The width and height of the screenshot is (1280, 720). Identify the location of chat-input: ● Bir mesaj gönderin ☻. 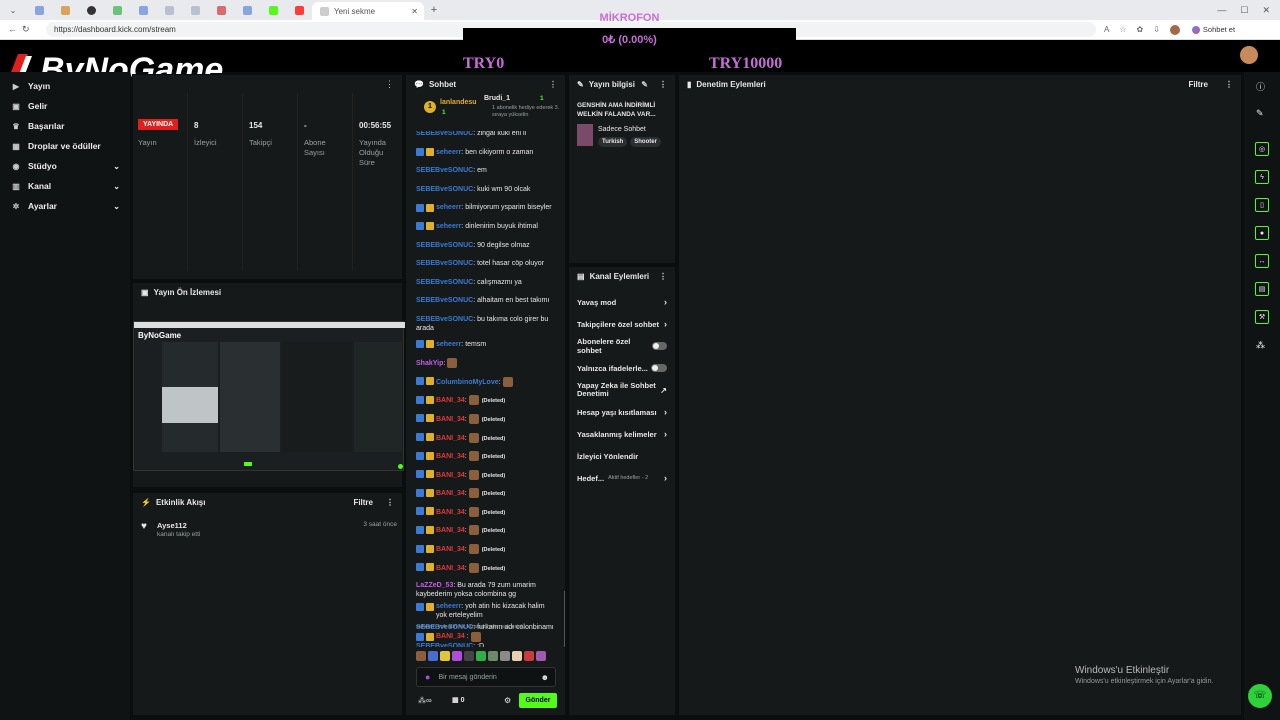
(486, 677).